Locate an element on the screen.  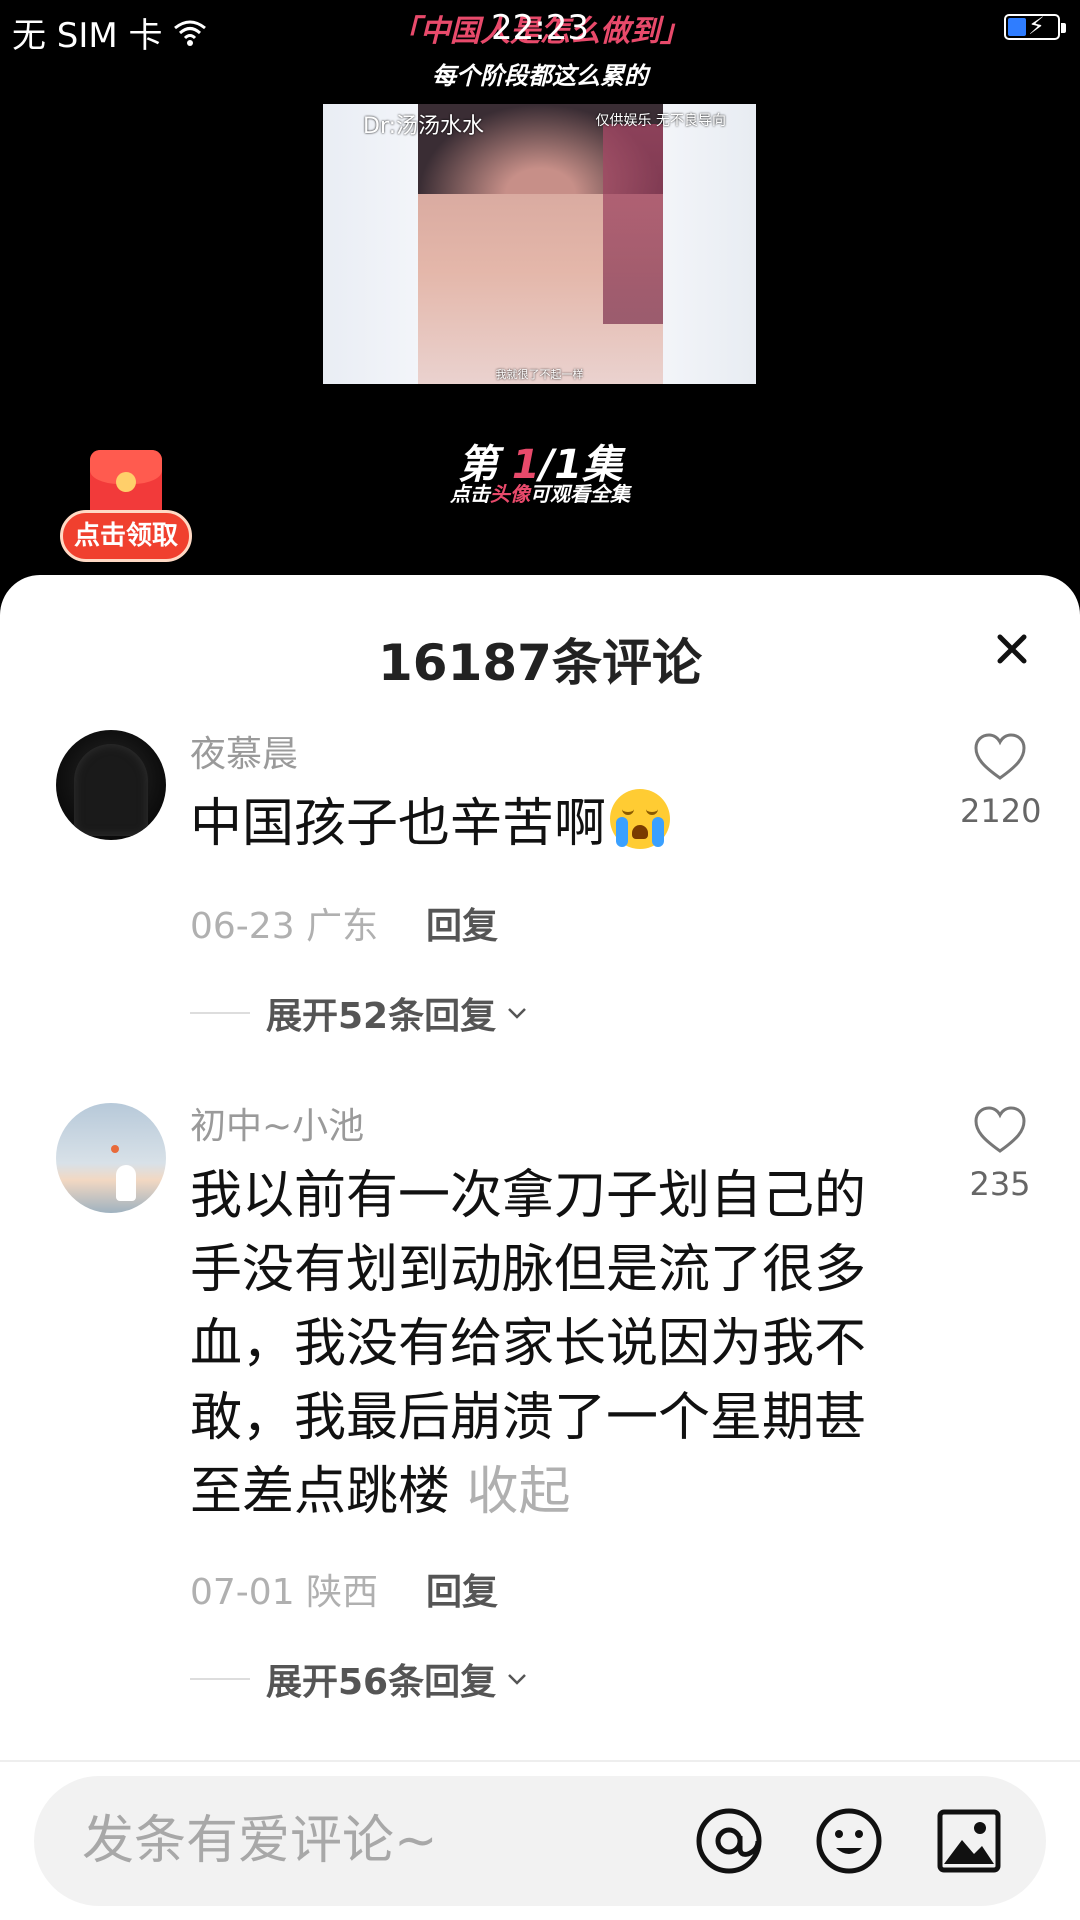
emoji-icon is located at coordinates (849, 1841).